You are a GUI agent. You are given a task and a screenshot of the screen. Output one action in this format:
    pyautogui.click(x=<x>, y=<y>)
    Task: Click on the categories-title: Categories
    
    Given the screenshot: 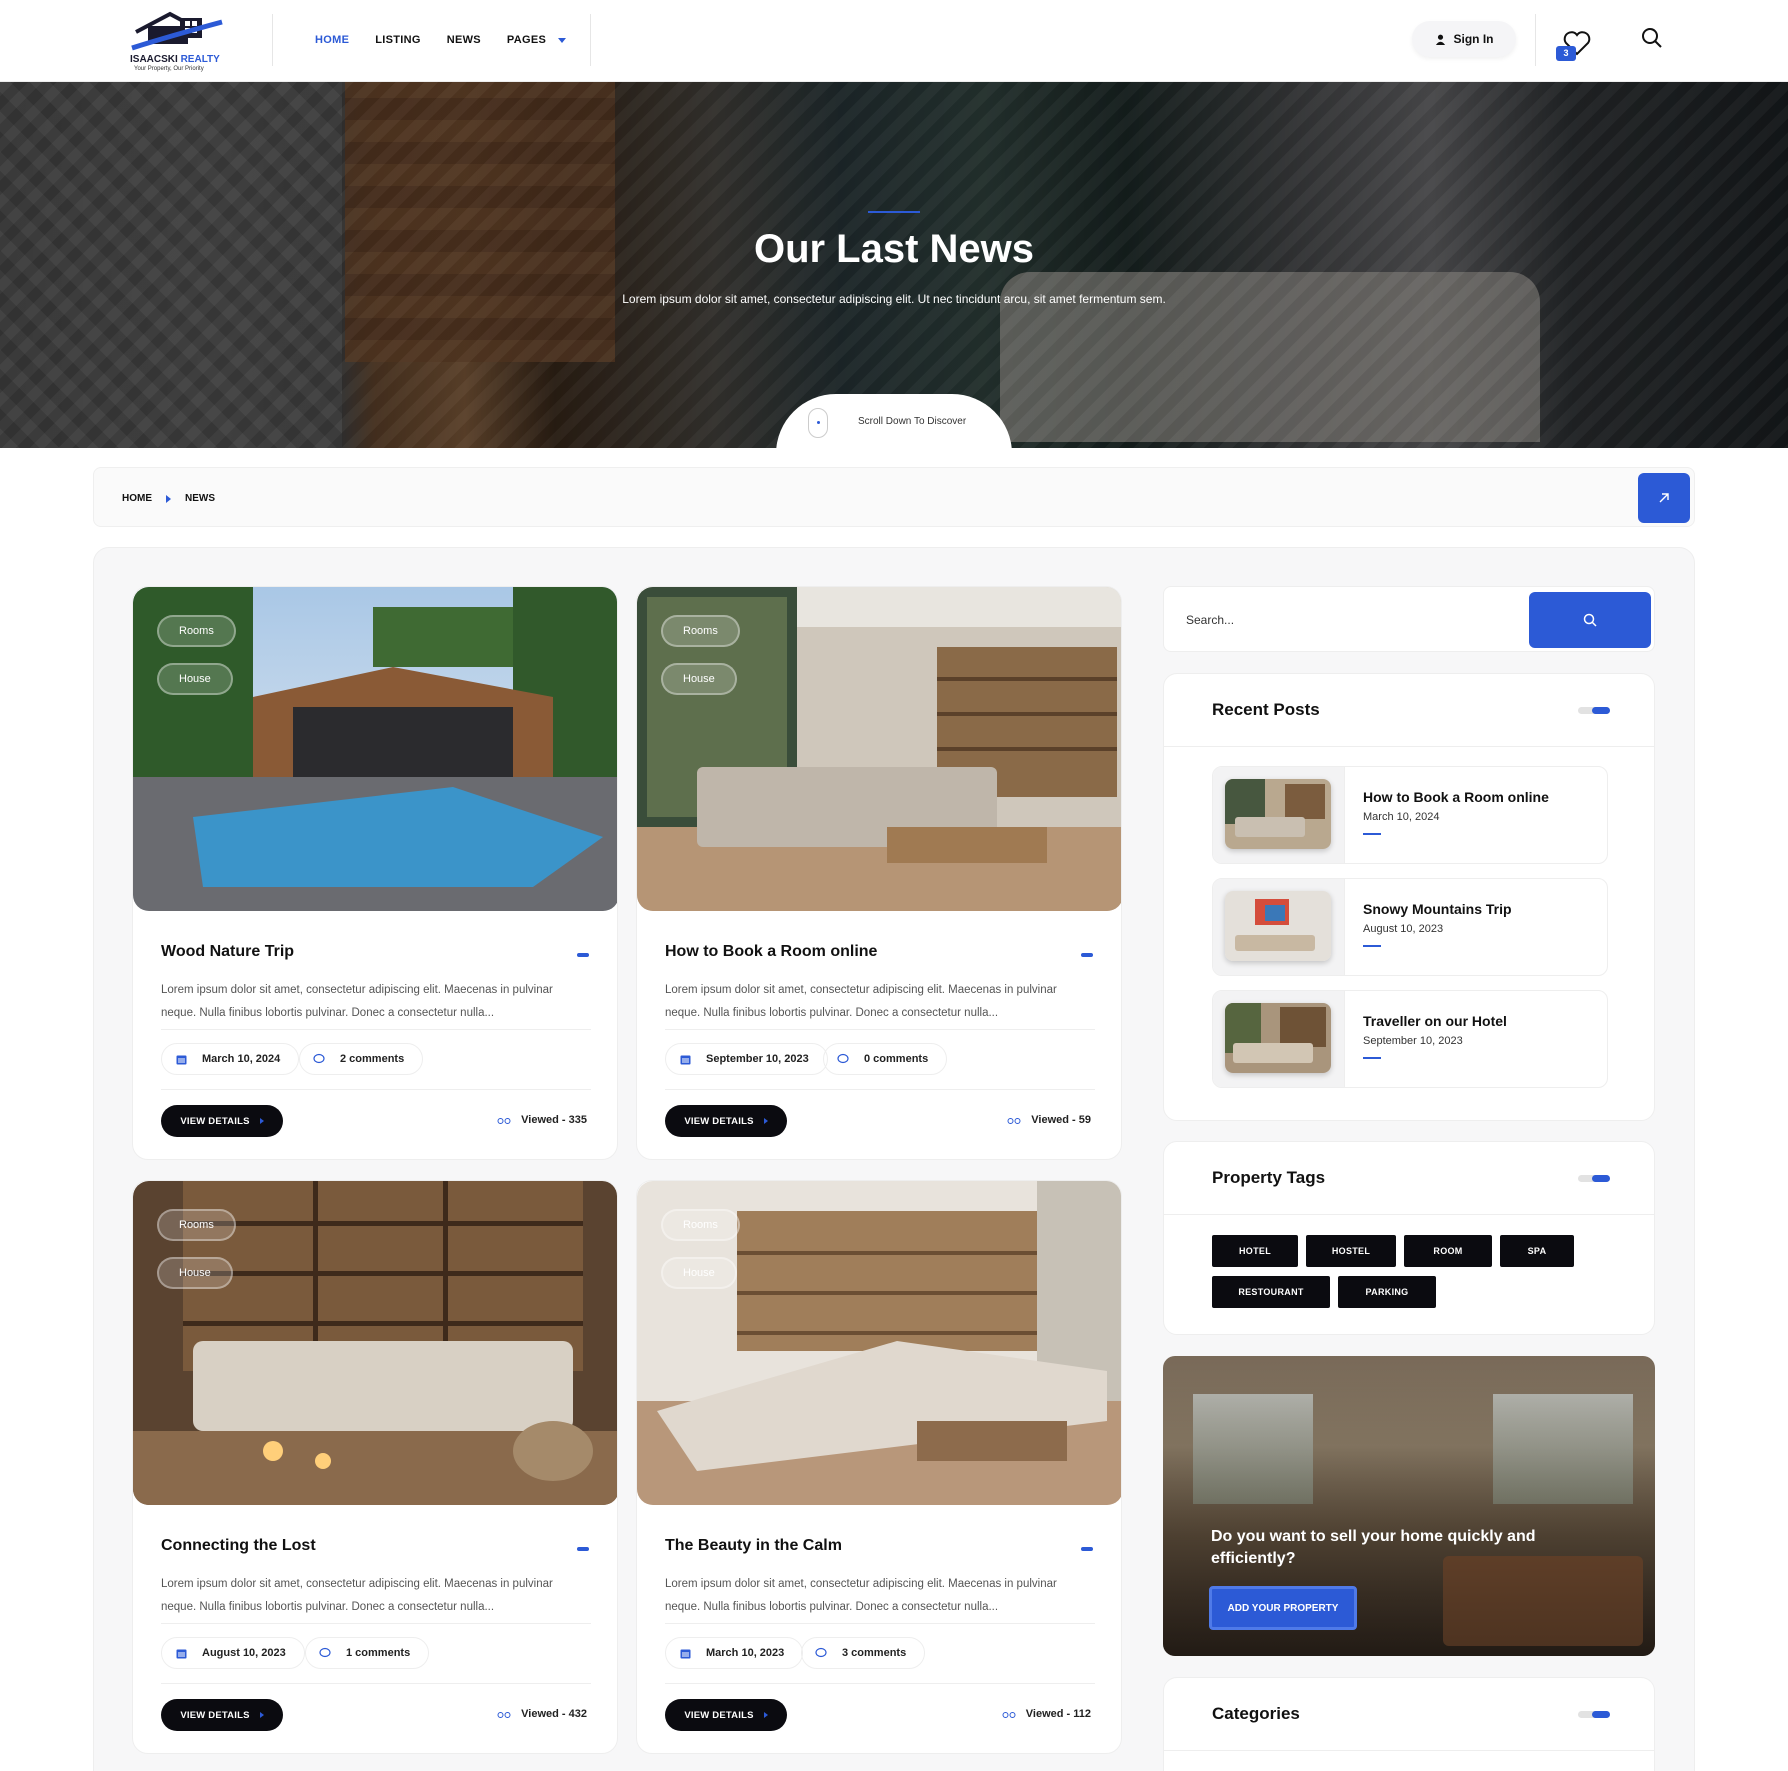 What is the action you would take?
    pyautogui.click(x=1256, y=1713)
    